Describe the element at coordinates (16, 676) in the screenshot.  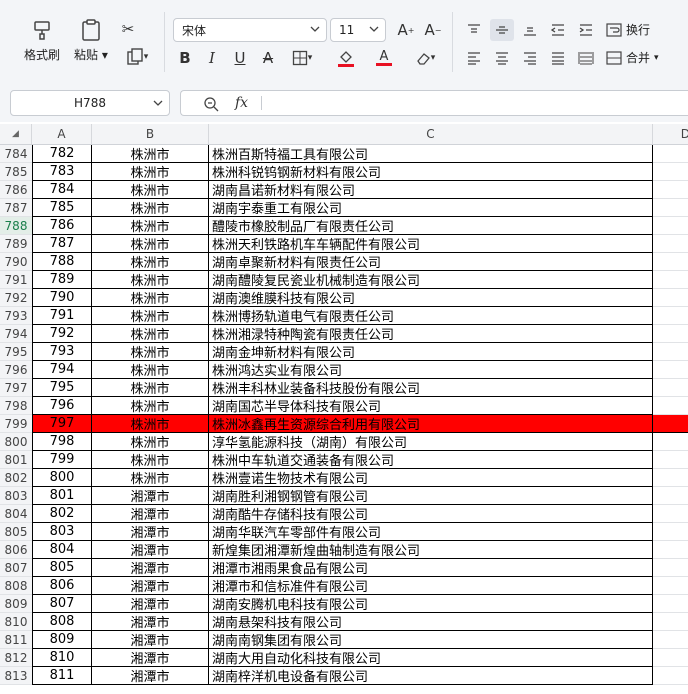
I see `row-number: 813` at that location.